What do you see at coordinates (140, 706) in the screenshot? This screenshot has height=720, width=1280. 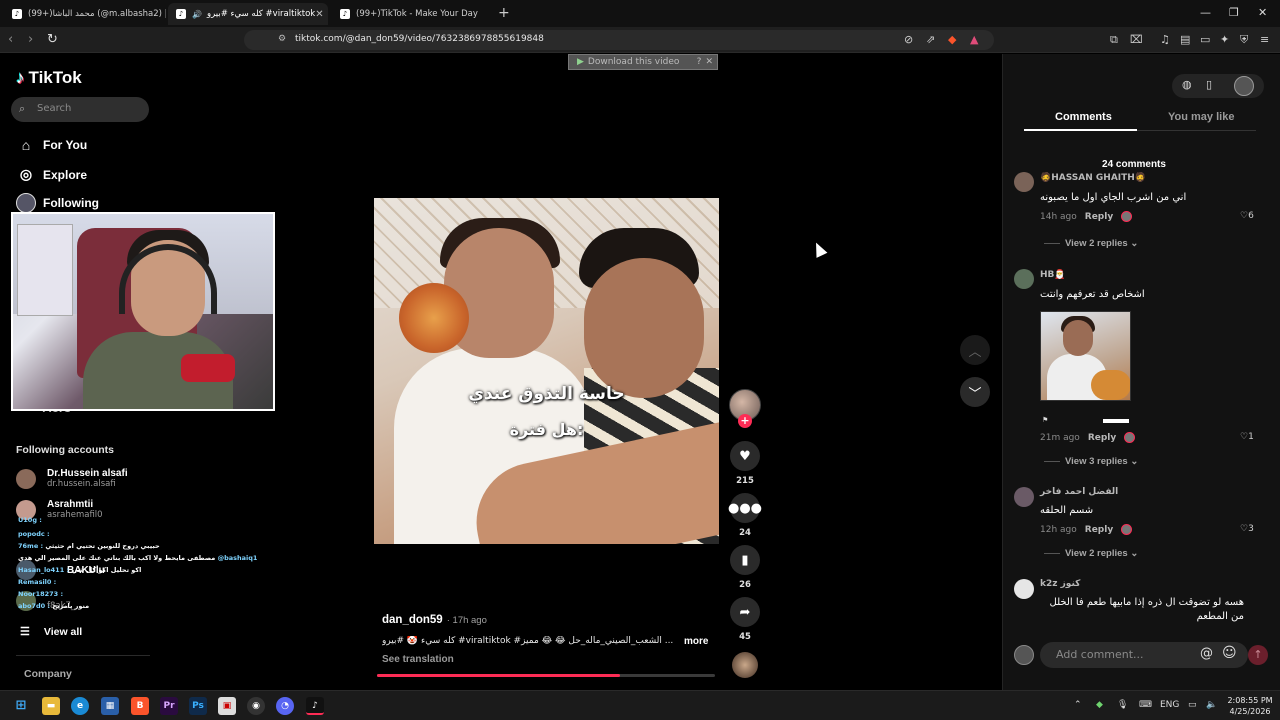 I see `brave-icon: B` at bounding box center [140, 706].